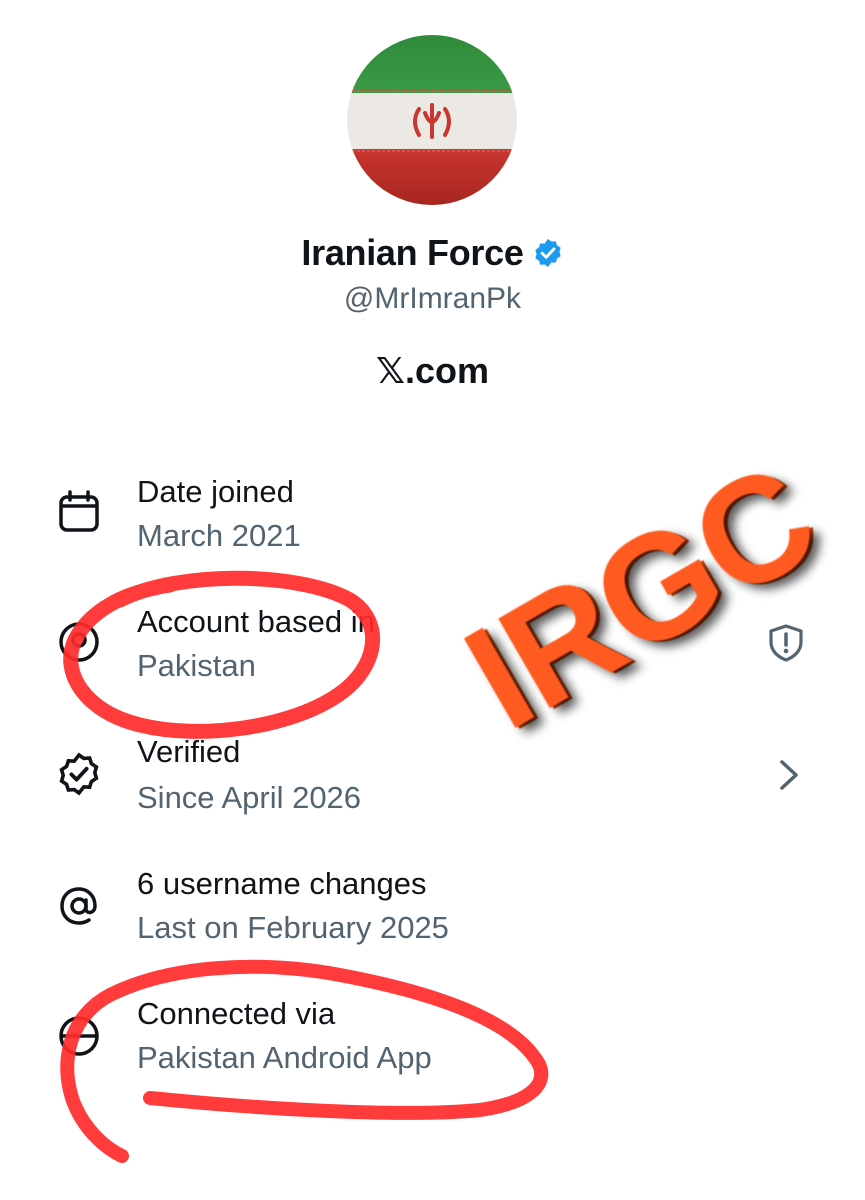 This screenshot has width=865, height=1200. I want to click on date-joined-label: Date joined, so click(215, 491).